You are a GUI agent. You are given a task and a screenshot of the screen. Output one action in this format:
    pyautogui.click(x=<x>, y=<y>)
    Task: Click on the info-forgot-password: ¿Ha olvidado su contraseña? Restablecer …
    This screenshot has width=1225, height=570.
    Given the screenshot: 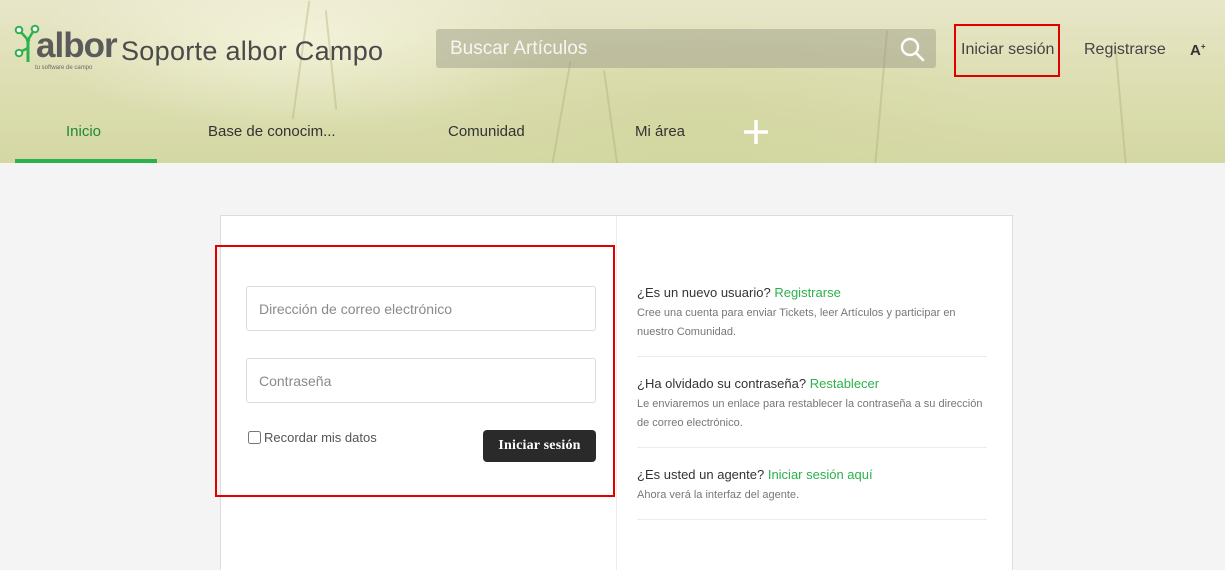 What is the action you would take?
    pyautogui.click(x=812, y=404)
    